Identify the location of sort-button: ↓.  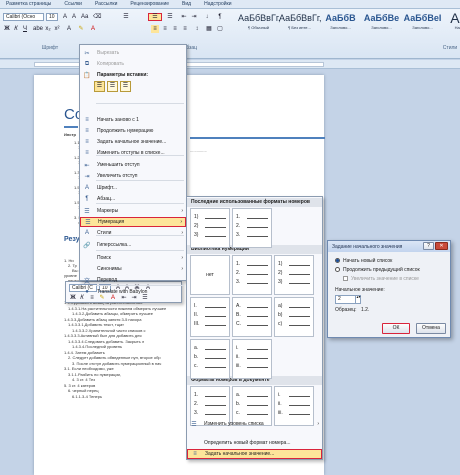
(207, 17).